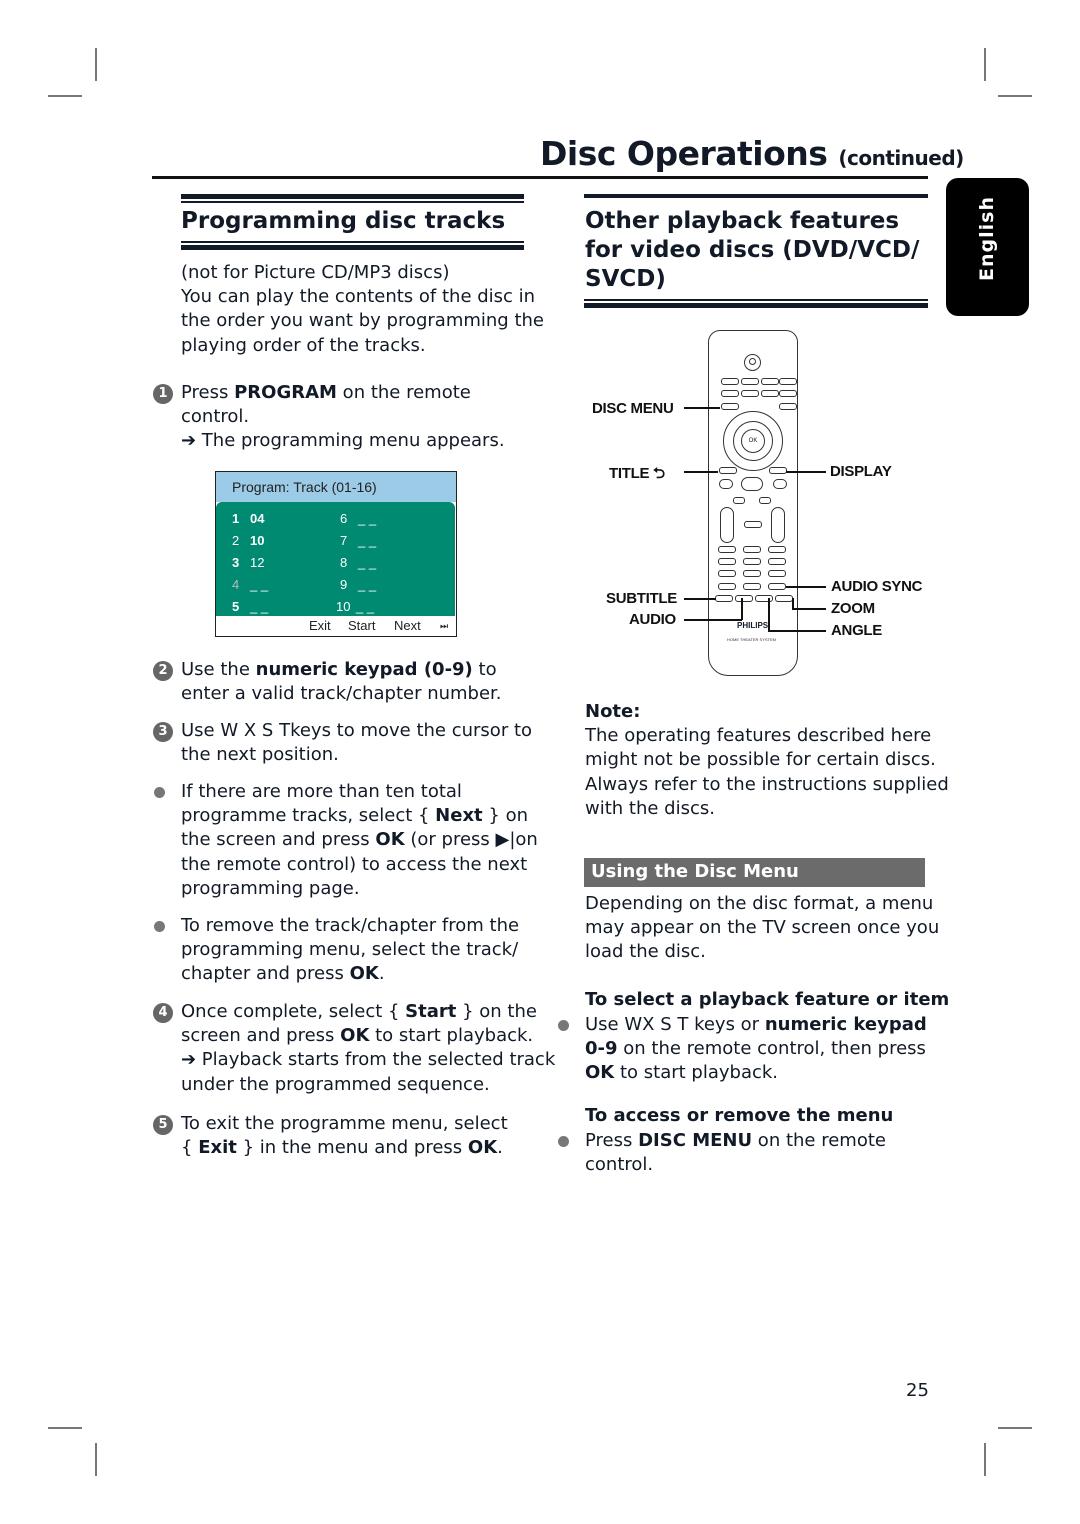 The image size is (1080, 1524). I want to click on text: load the disc., so click(645, 952).